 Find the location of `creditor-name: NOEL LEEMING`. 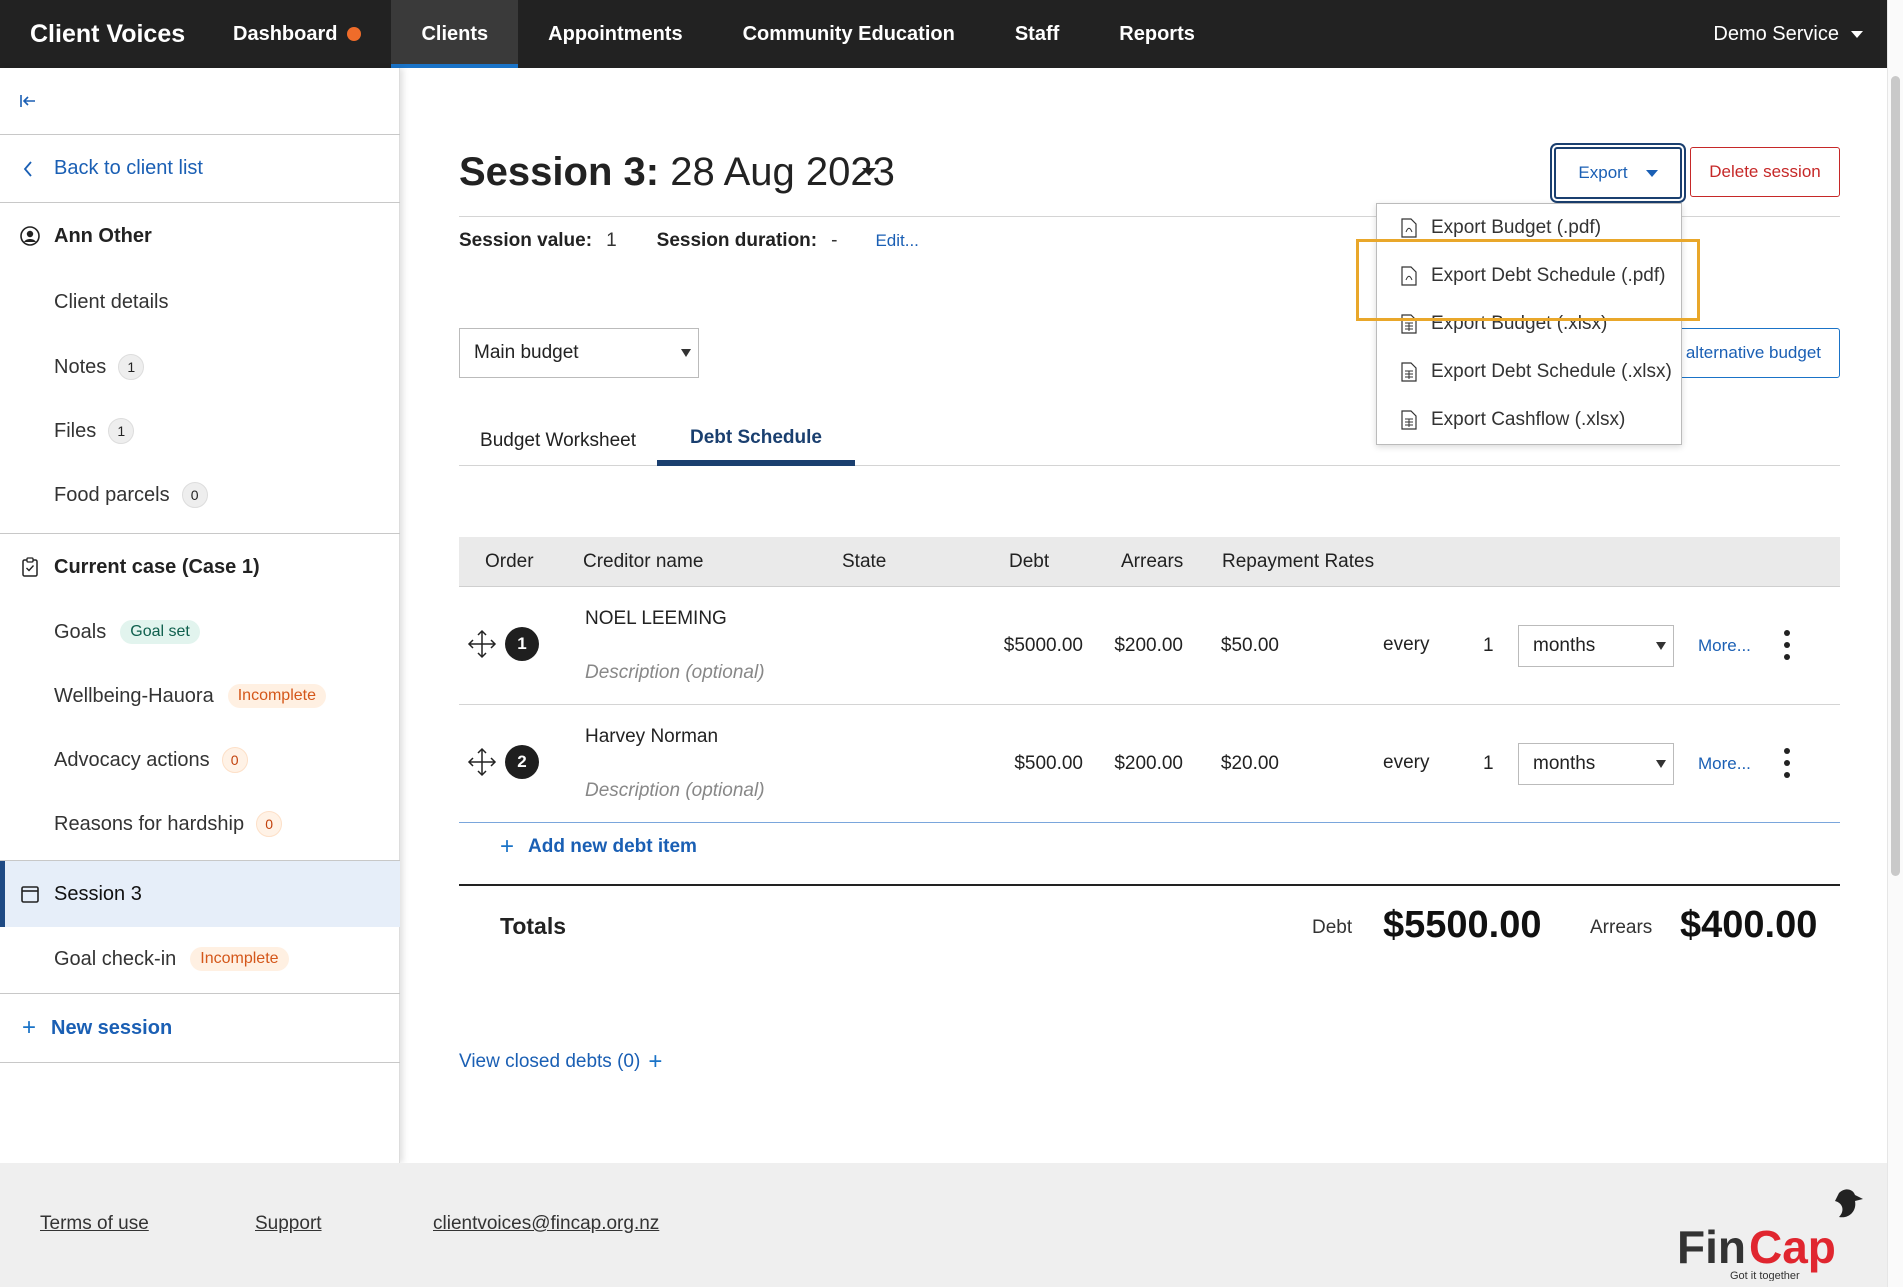

creditor-name: NOEL LEEMING is located at coordinates (656, 619).